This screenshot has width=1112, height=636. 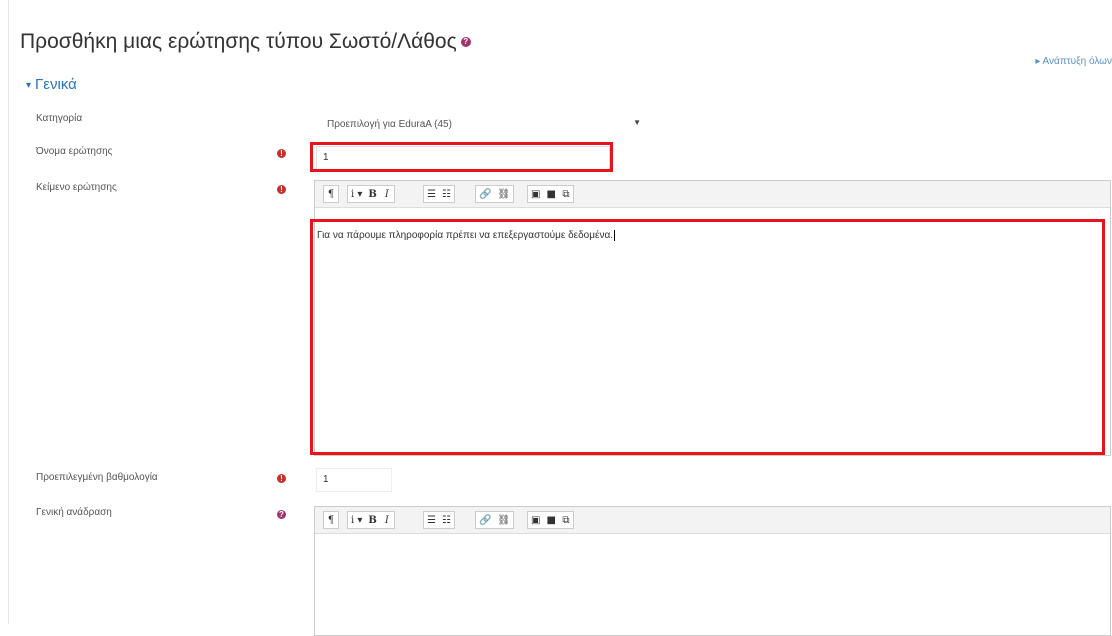 I want to click on section-general-title: Γενικά, so click(x=56, y=84).